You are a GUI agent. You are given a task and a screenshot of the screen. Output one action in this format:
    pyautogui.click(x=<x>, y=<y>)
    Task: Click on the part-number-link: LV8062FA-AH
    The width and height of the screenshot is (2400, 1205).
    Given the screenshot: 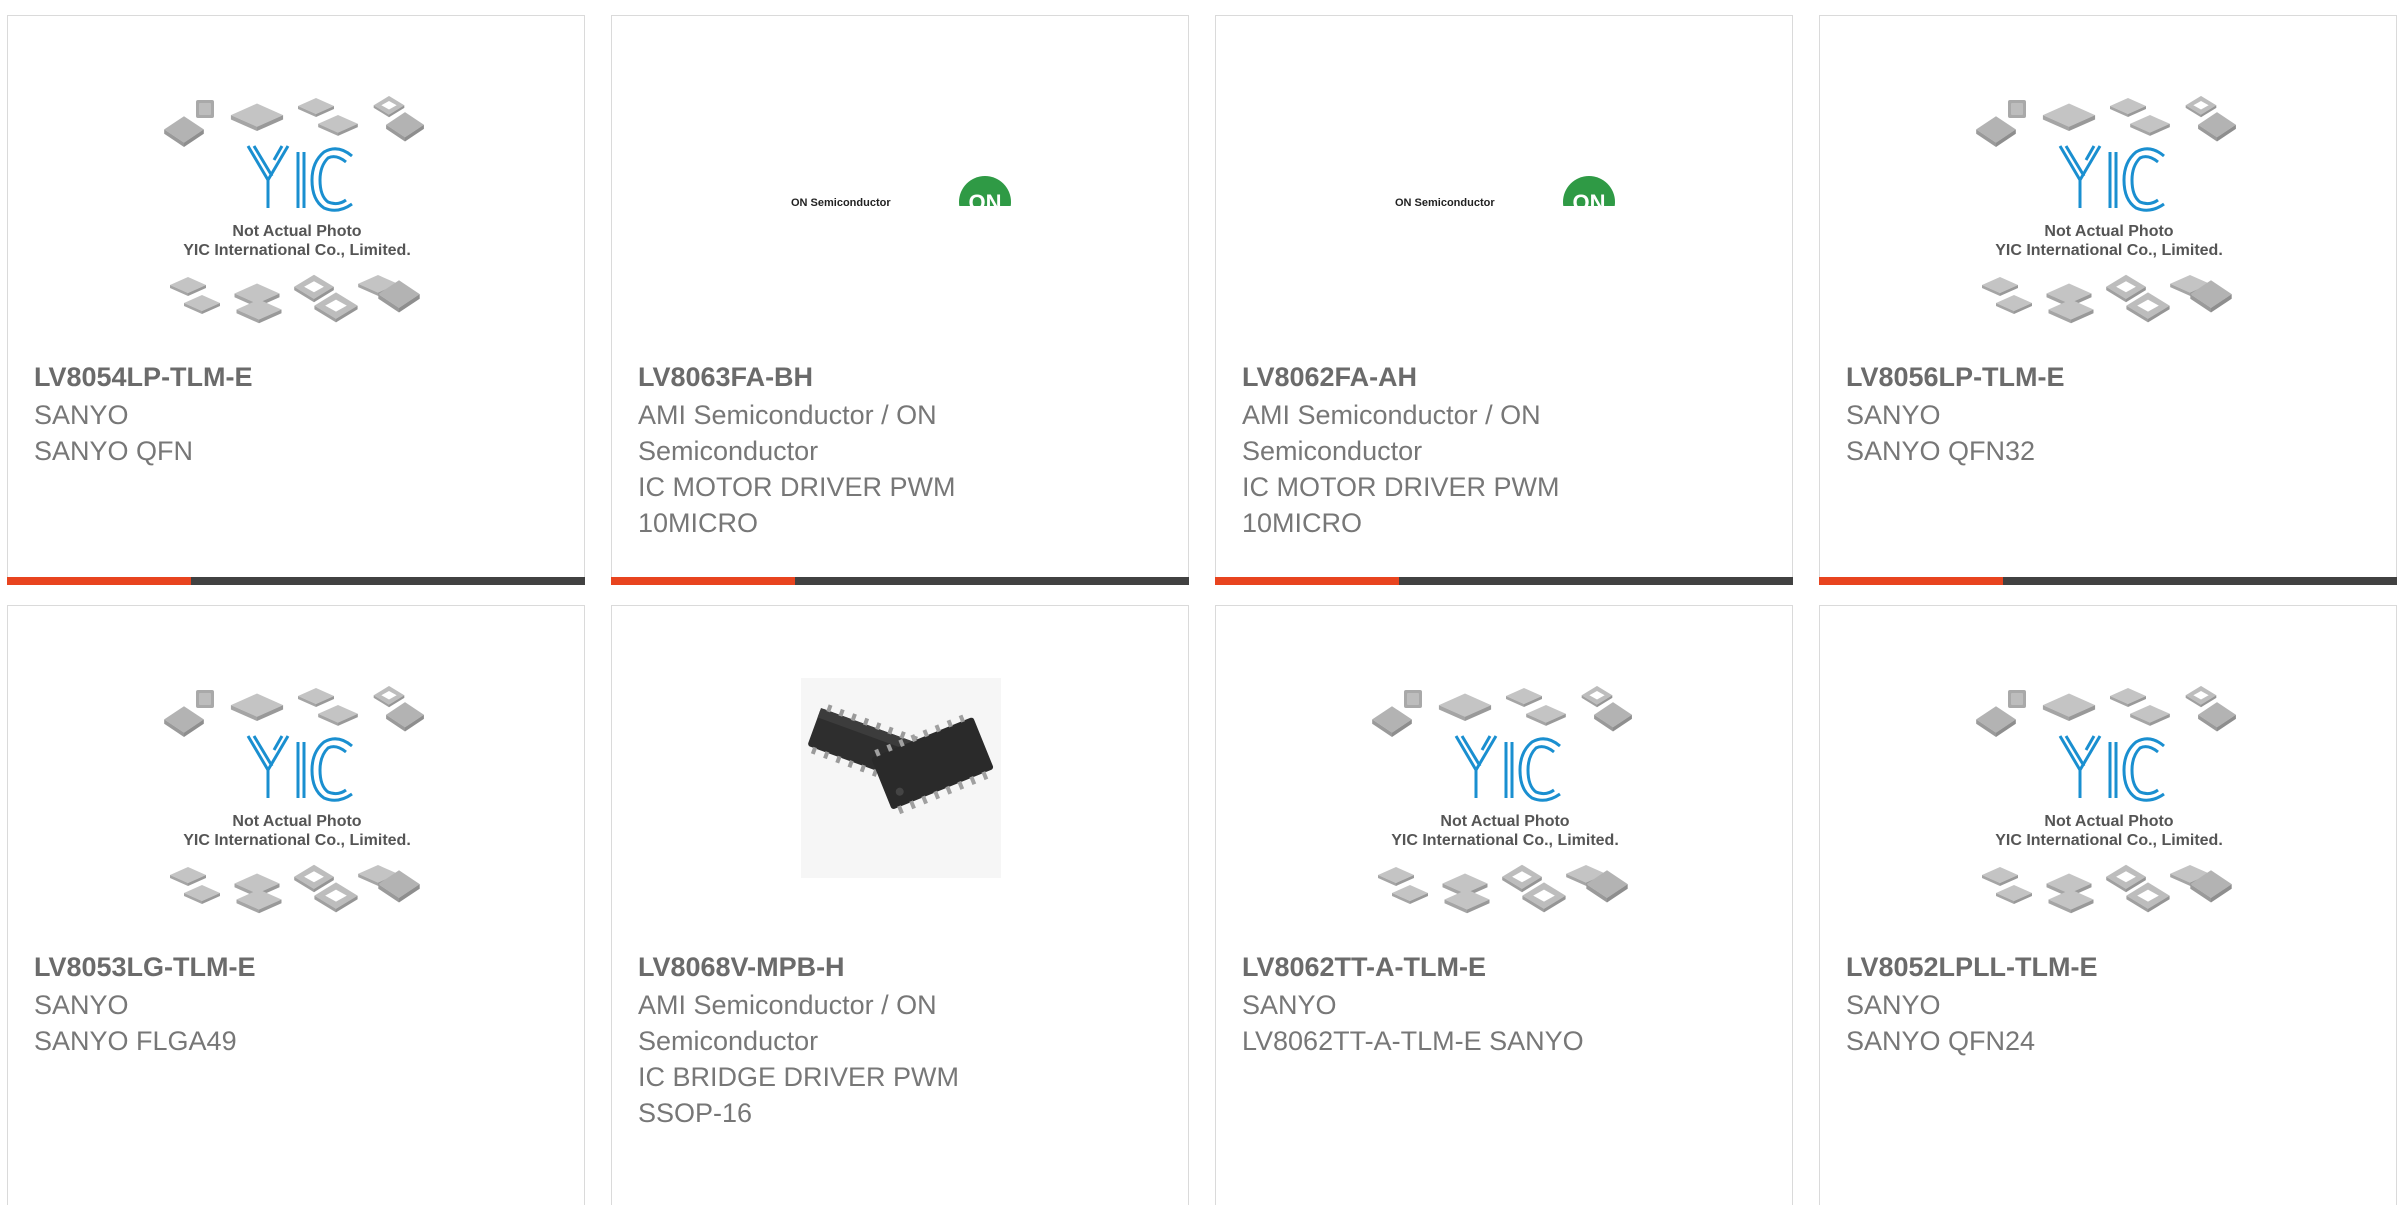 What is the action you would take?
    pyautogui.click(x=1492, y=377)
    